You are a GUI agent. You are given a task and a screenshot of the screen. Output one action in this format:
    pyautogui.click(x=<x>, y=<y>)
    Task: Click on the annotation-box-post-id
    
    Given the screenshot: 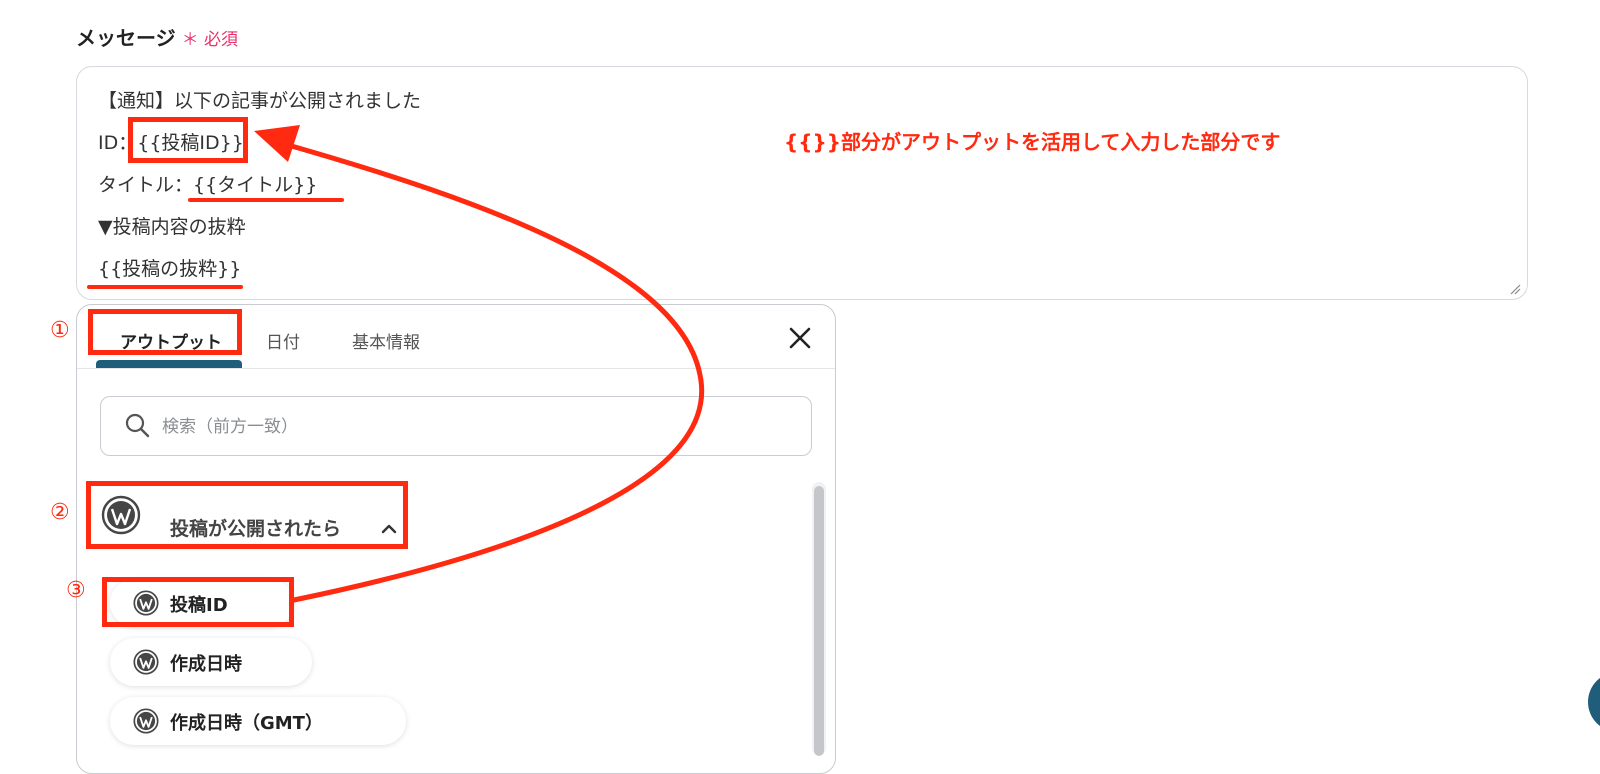 What is the action you would take?
    pyautogui.click(x=188, y=140)
    